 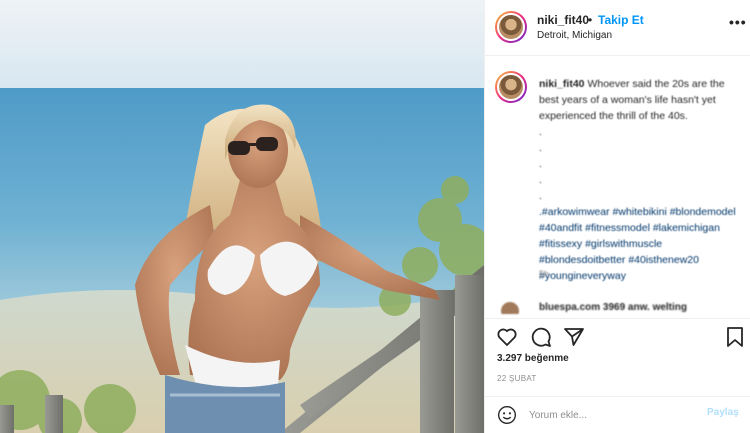 I want to click on smiley-icon, so click(x=507, y=415).